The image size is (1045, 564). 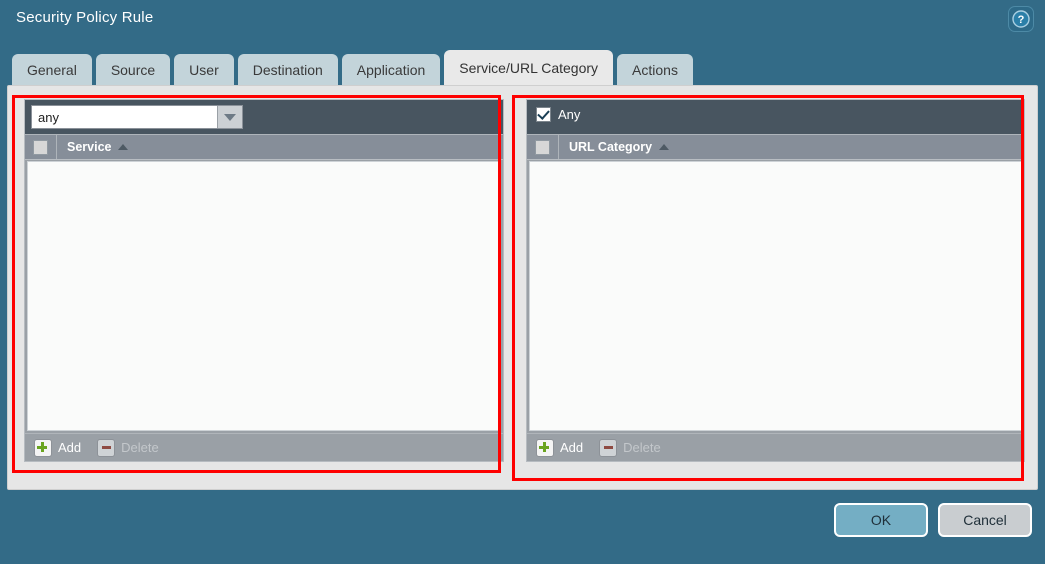 I want to click on service-column-title-cell: Service, so click(x=93, y=147).